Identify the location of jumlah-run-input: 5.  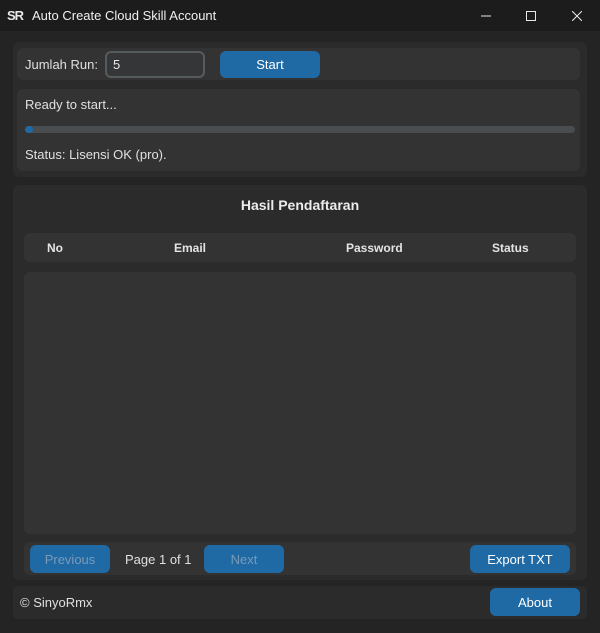
(155, 64).